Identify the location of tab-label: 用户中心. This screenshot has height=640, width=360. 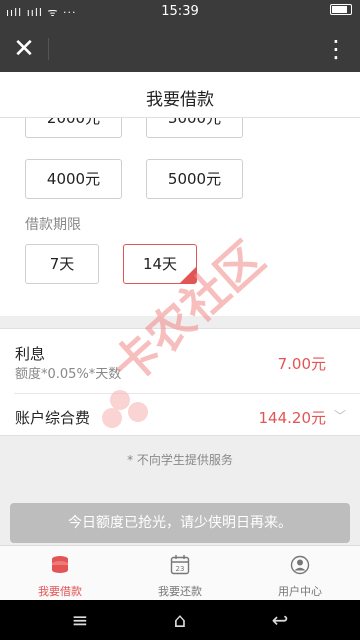
(300, 591).